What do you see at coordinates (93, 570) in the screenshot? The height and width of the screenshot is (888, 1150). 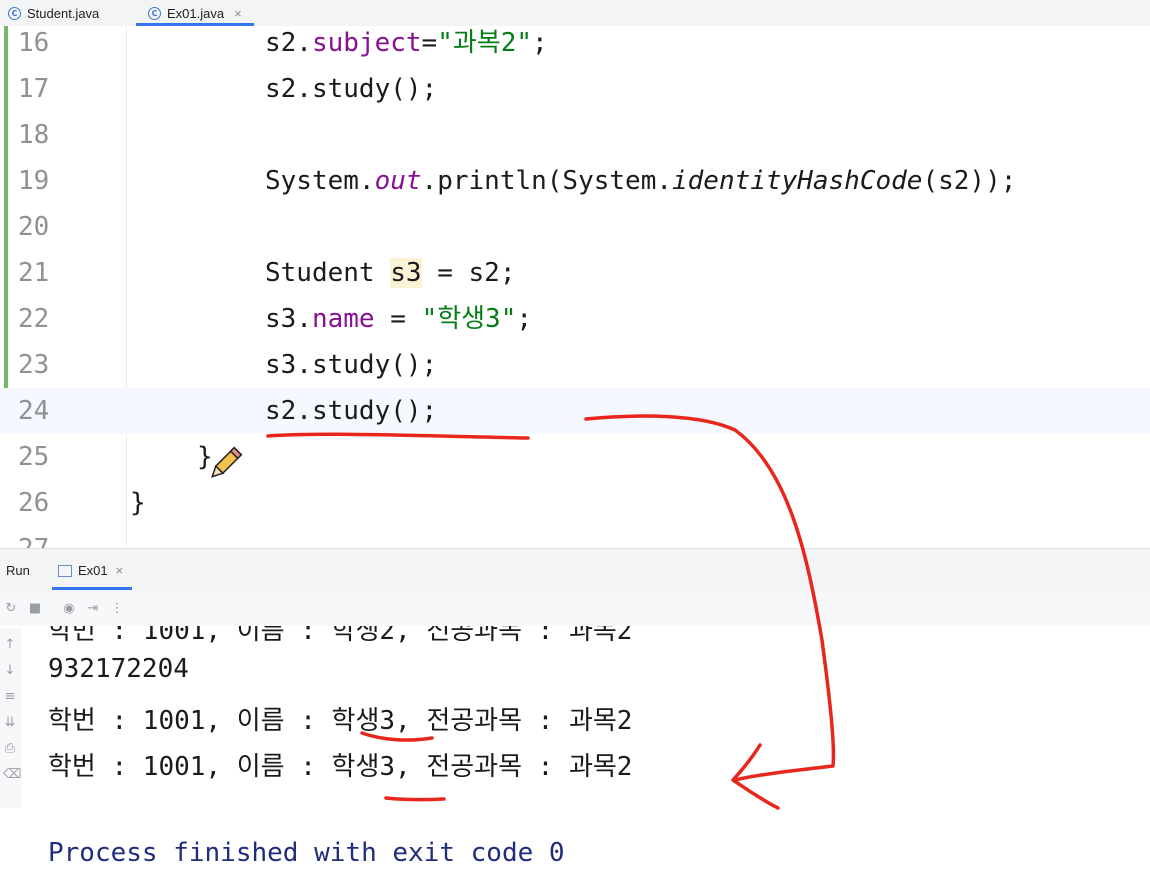 I see `run-tab-label: Ex01` at bounding box center [93, 570].